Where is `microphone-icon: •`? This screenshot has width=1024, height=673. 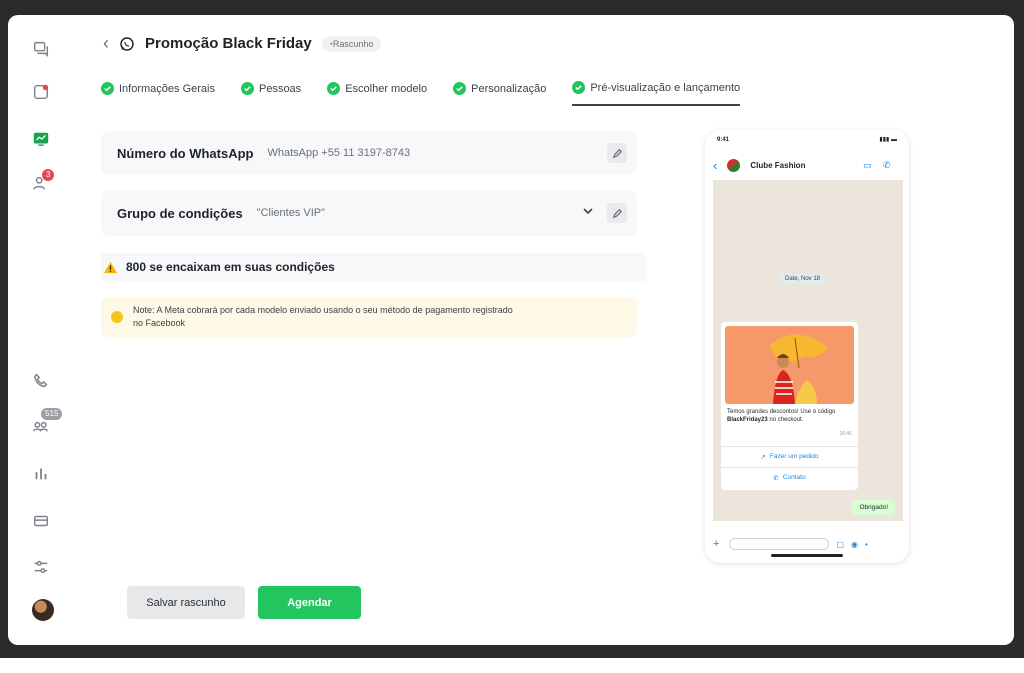 microphone-icon: • is located at coordinates (866, 544).